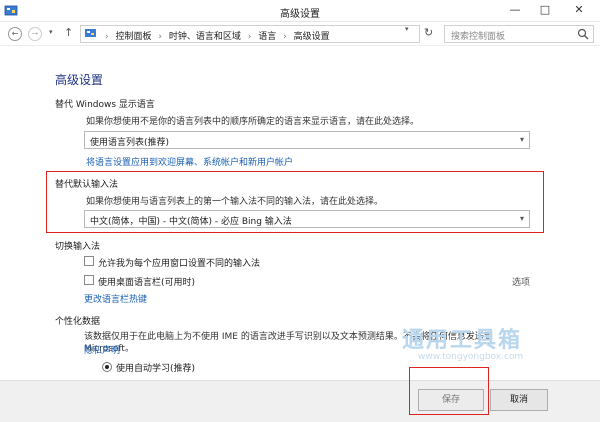 The height and width of the screenshot is (422, 600). What do you see at coordinates (300, 401) in the screenshot?
I see `footer-bar: 保存 取消` at bounding box center [300, 401].